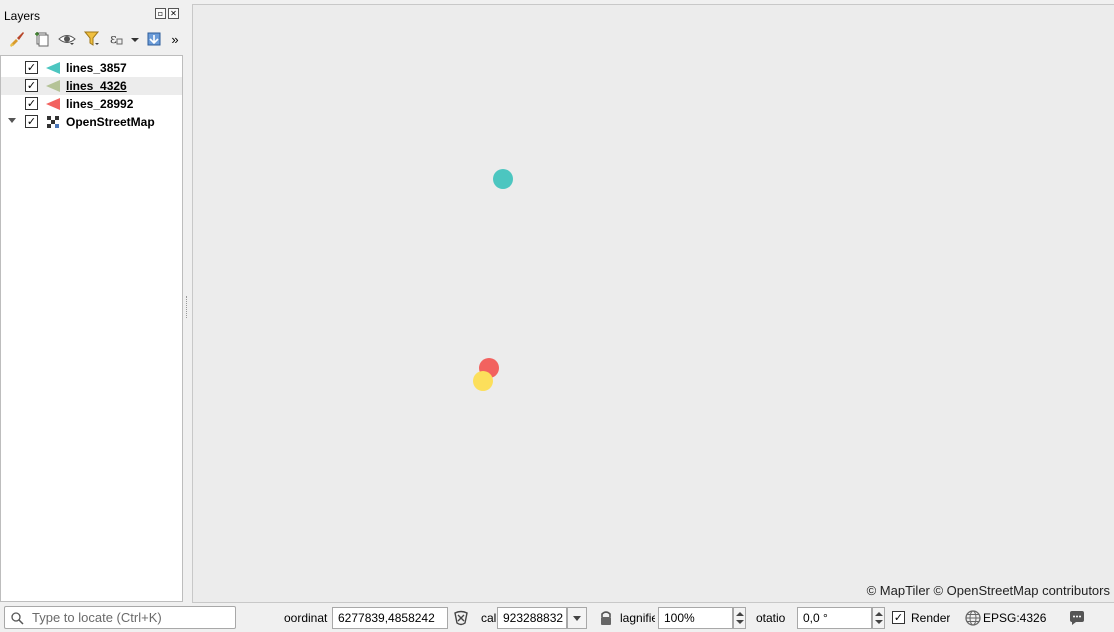 Image resolution: width=1114 pixels, height=632 pixels. I want to click on rotation-spinner, so click(878, 618).